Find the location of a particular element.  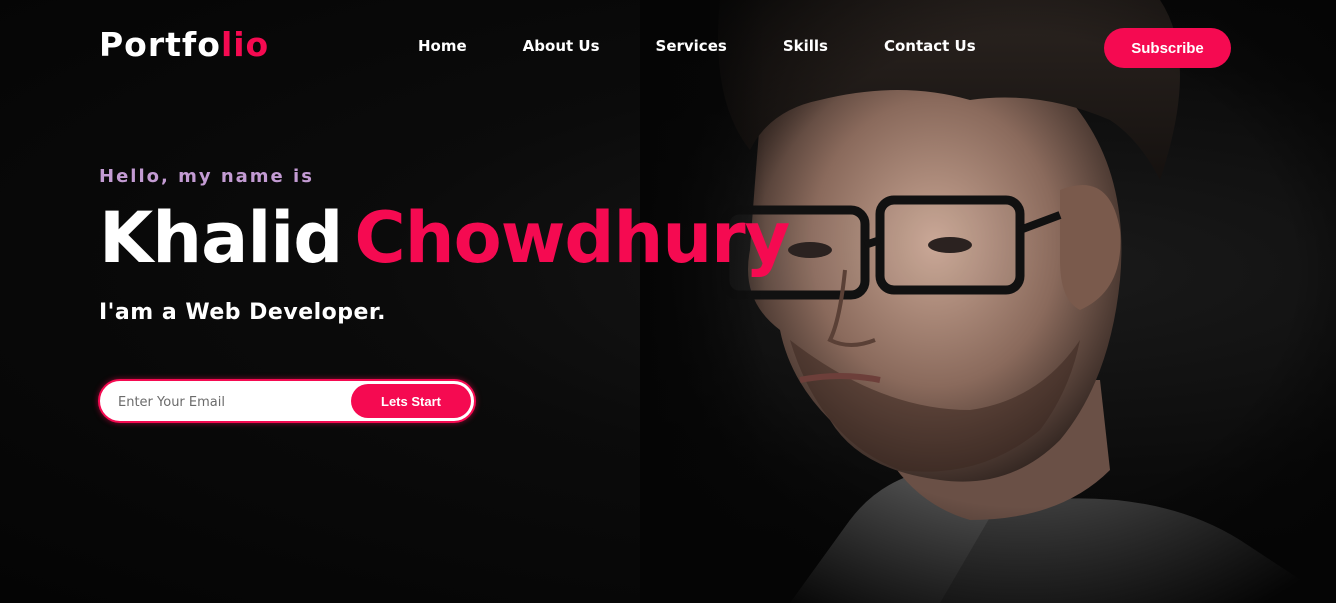

logo: Portfolio is located at coordinates (184, 45).